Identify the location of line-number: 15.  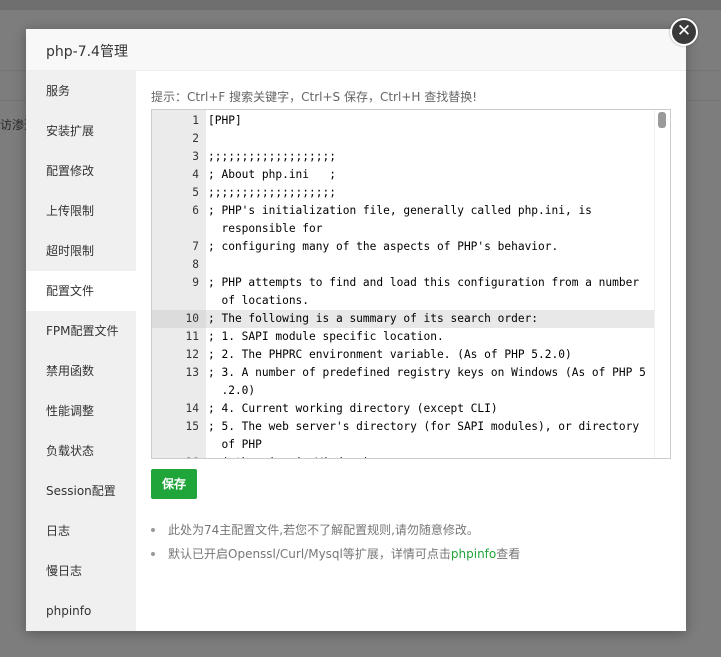
(192, 426).